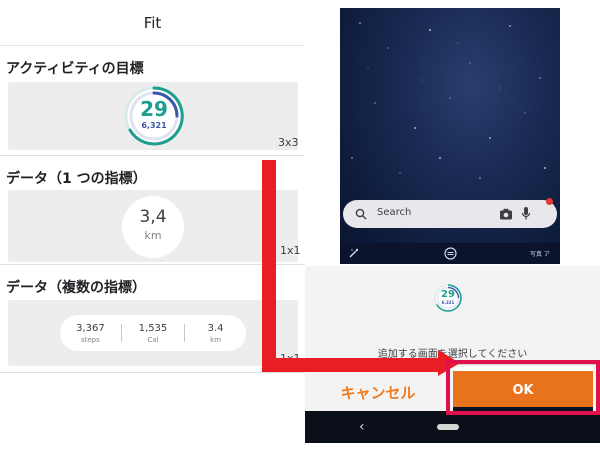 This screenshot has width=600, height=451. What do you see at coordinates (154, 109) in the screenshot?
I see `goal-value: 29` at bounding box center [154, 109].